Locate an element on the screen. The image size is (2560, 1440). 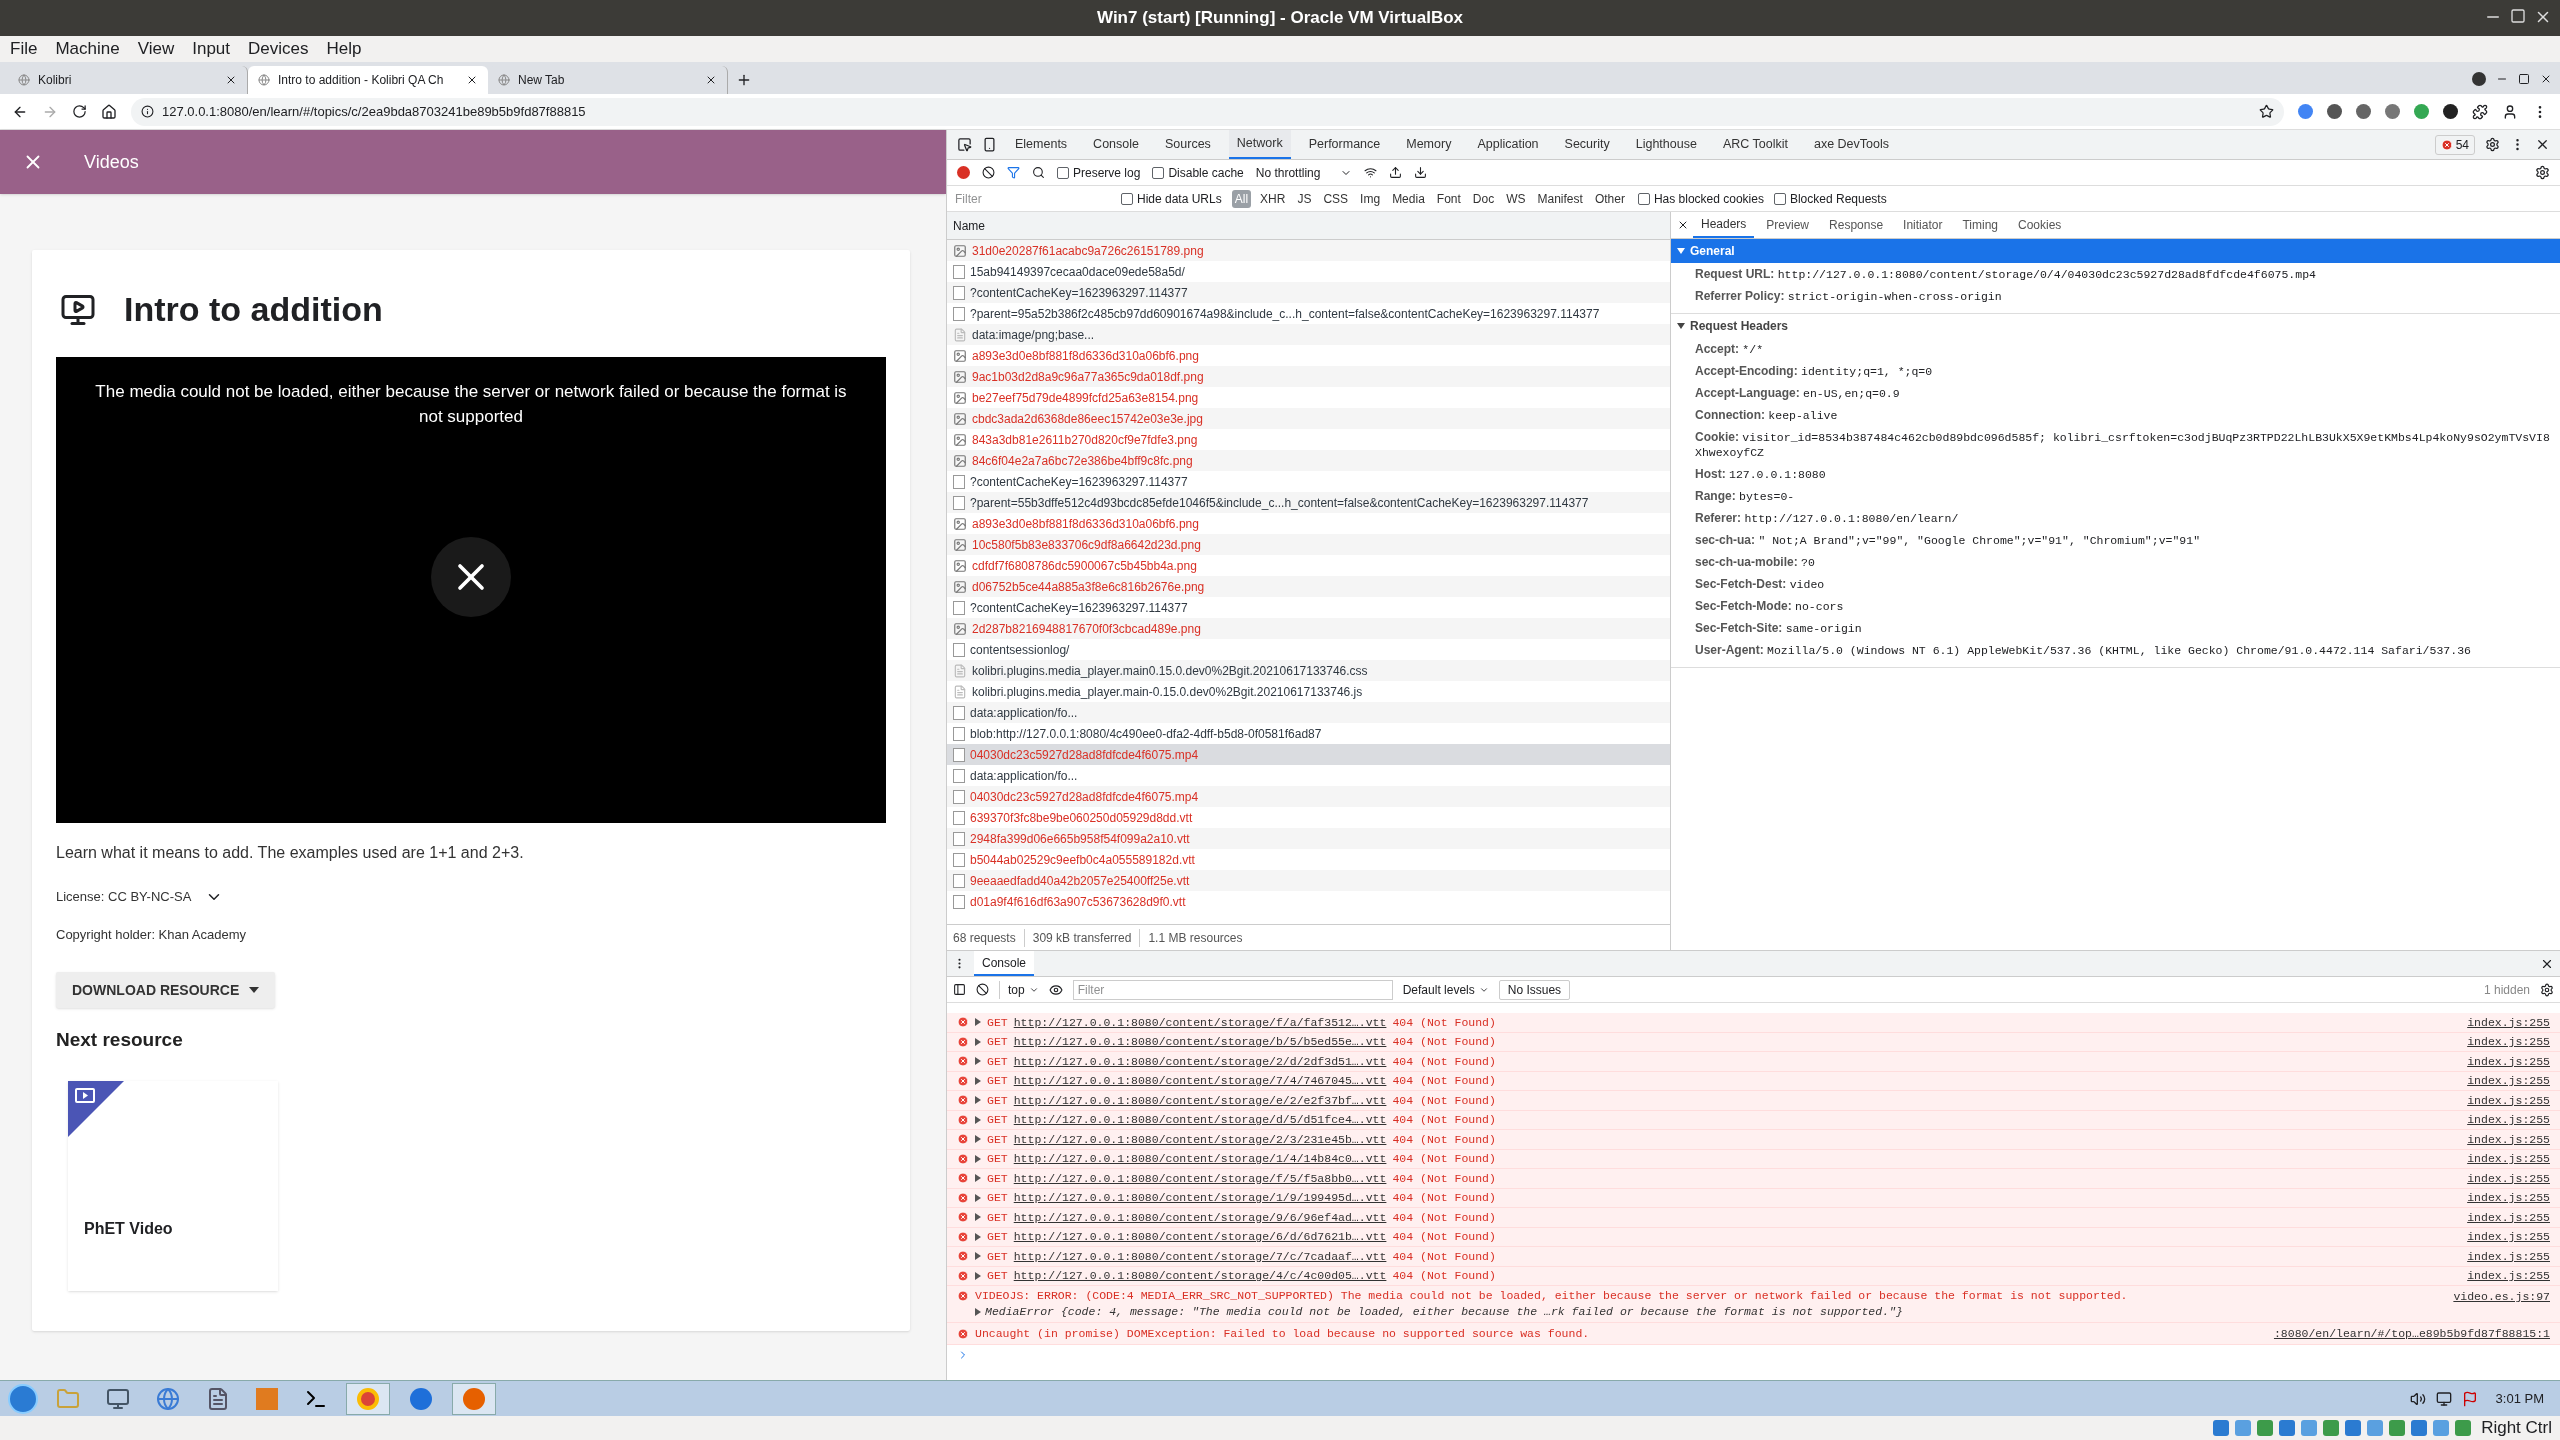
request-row: 84c6f04e2a7a6bc72e386be4bff9c8fc.png is located at coordinates (1308, 460).